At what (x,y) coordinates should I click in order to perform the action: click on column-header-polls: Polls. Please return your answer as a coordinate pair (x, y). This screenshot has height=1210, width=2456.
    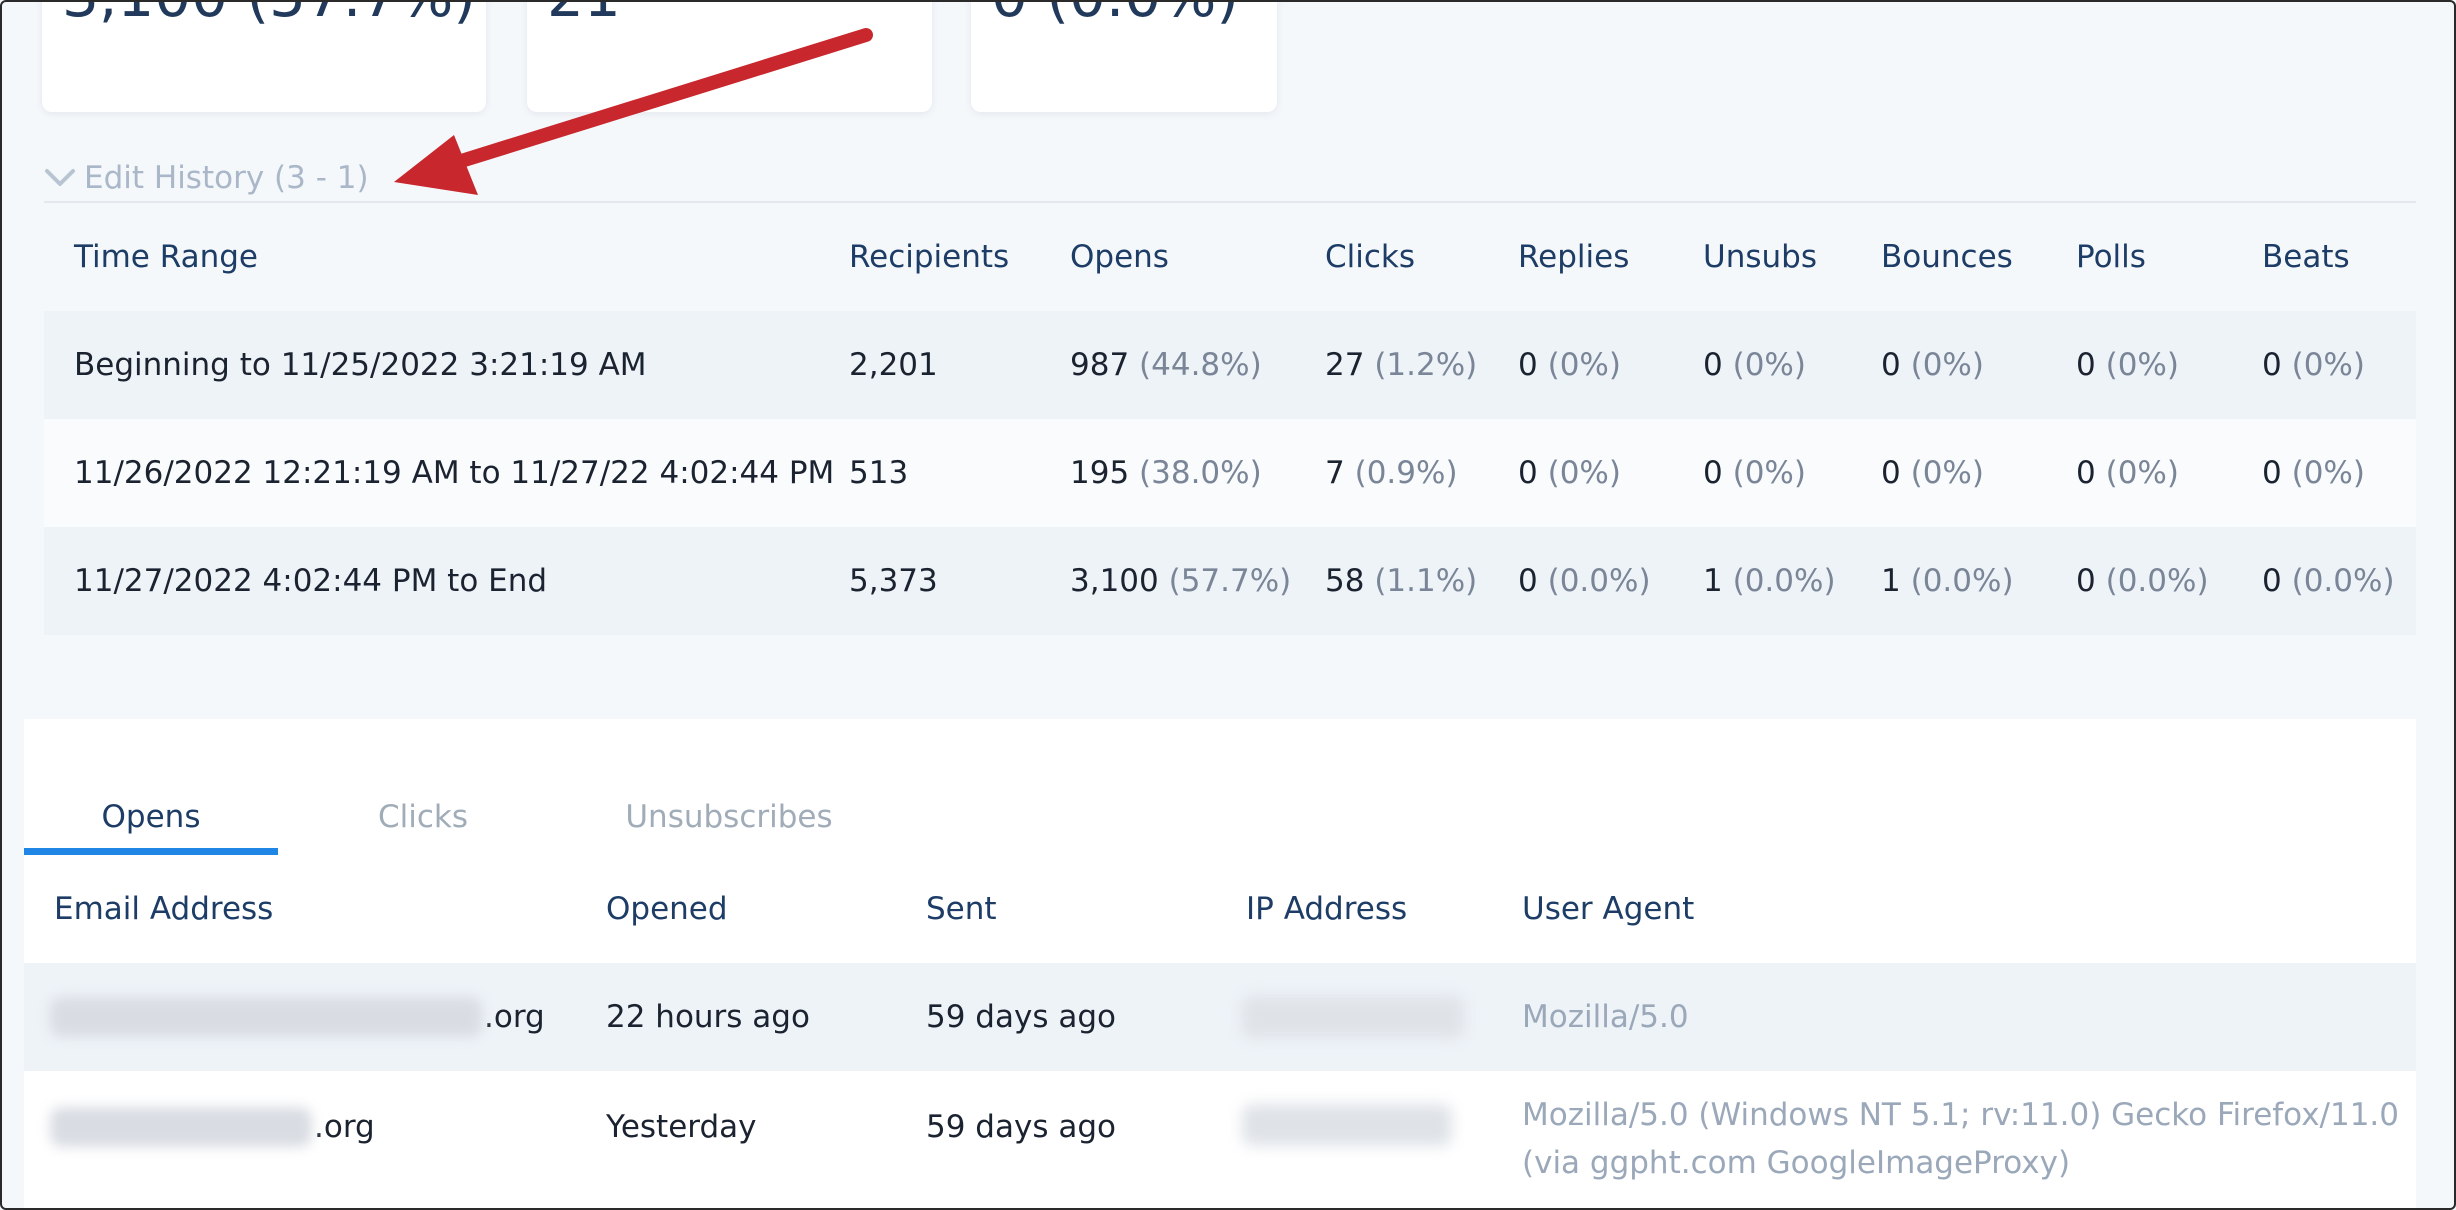
    Looking at the image, I should click on (2111, 257).